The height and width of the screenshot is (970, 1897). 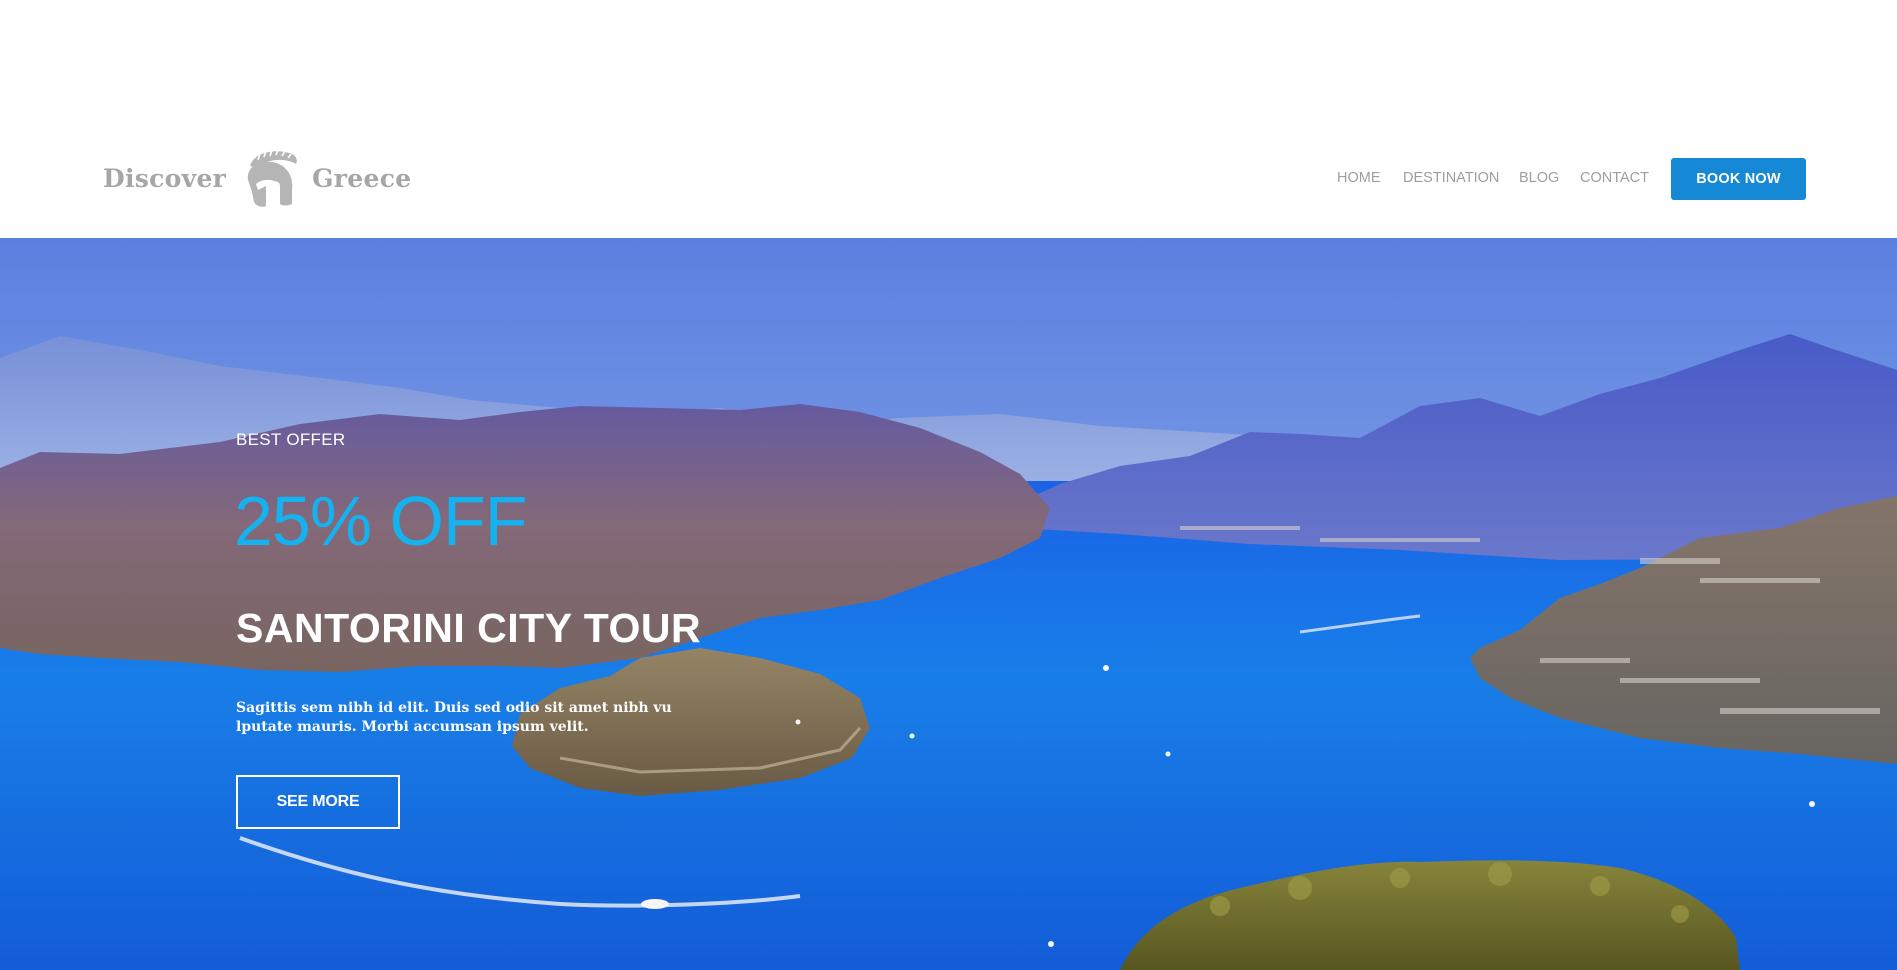 I want to click on nav-item-home: HOME, so click(x=1359, y=178).